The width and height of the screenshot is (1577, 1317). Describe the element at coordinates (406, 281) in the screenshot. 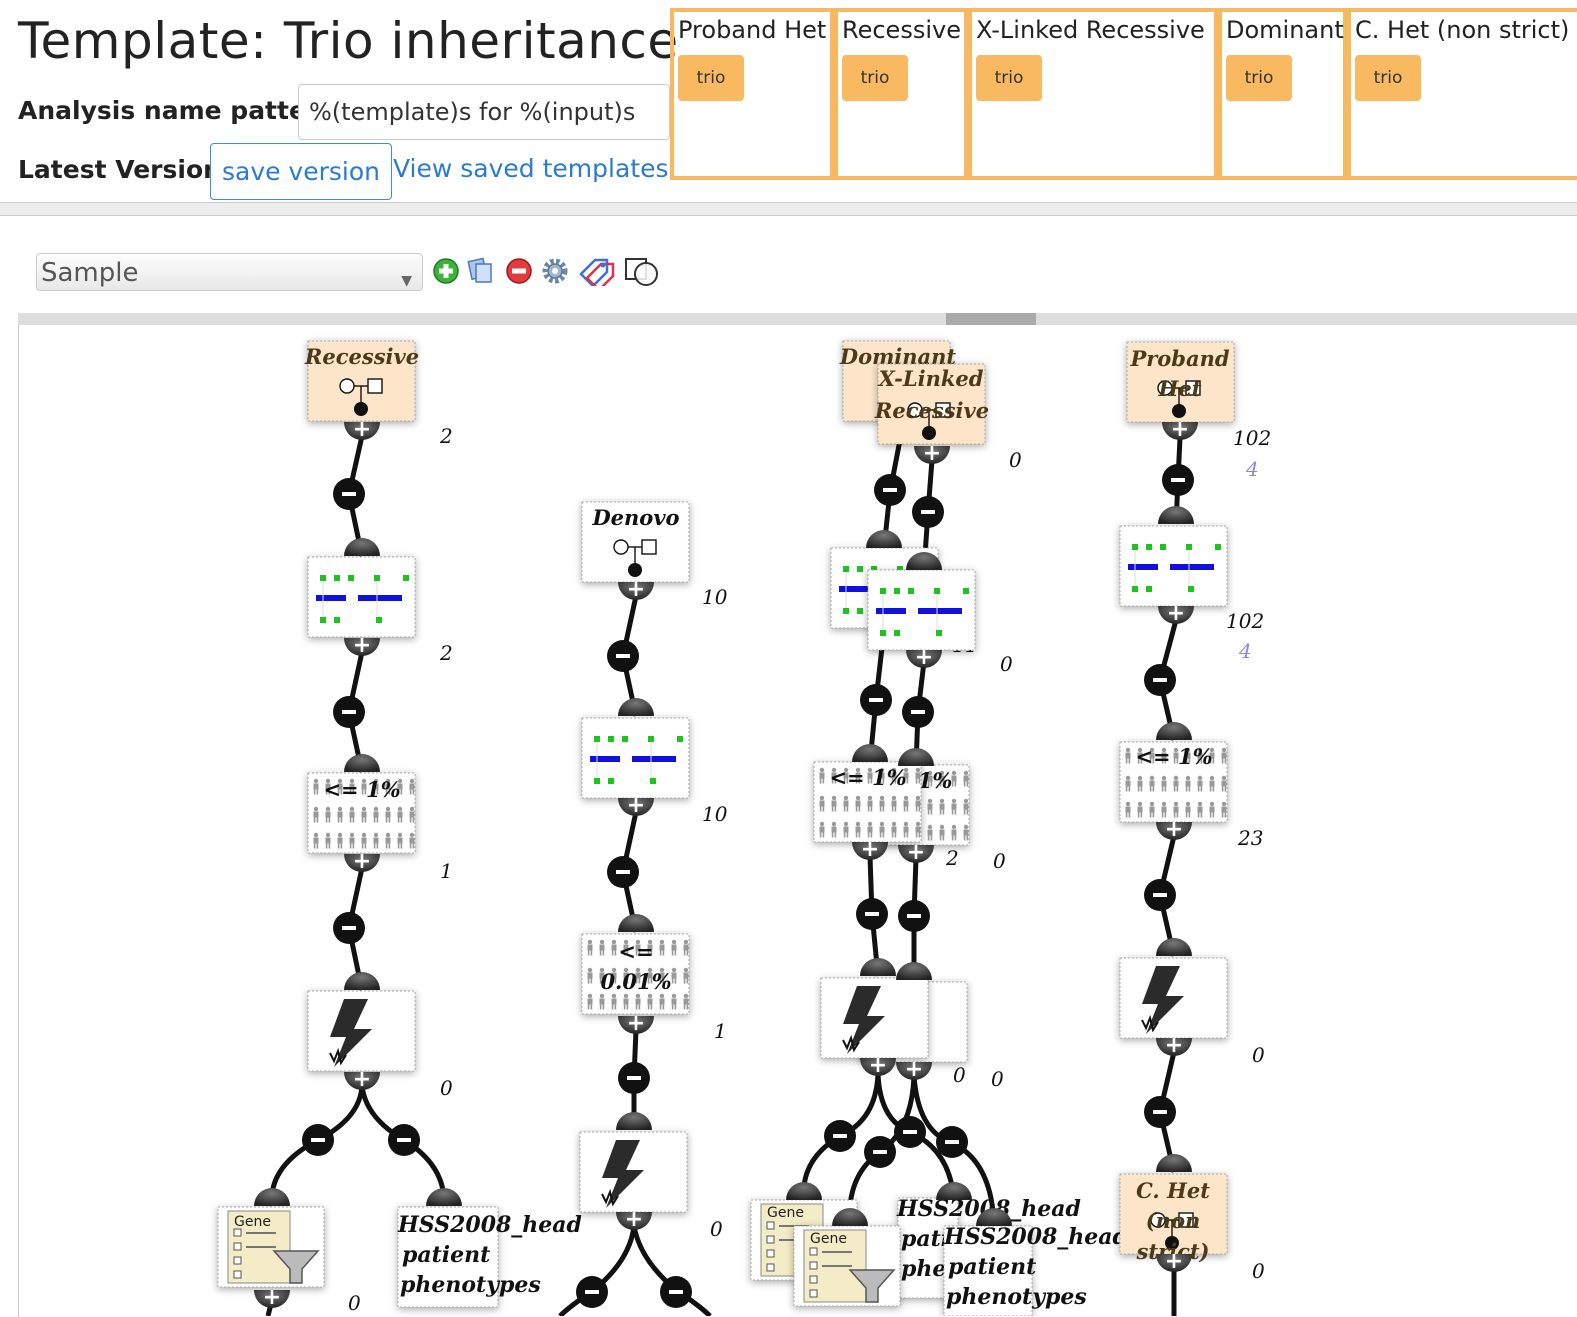

I see `chevron-down-icon: ▼` at that location.